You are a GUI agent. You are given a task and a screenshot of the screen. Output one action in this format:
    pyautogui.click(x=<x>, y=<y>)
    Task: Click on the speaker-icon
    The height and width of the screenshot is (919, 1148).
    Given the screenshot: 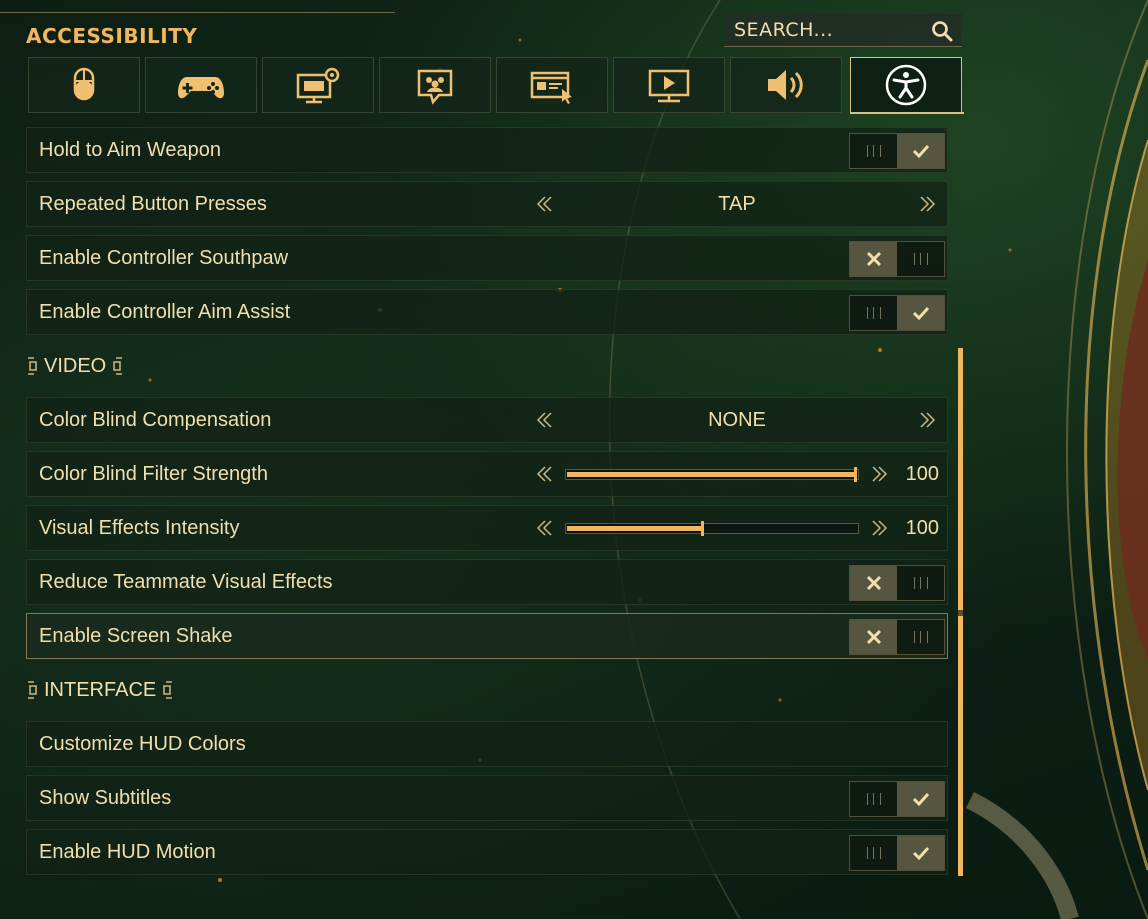 What is the action you would take?
    pyautogui.click(x=785, y=85)
    